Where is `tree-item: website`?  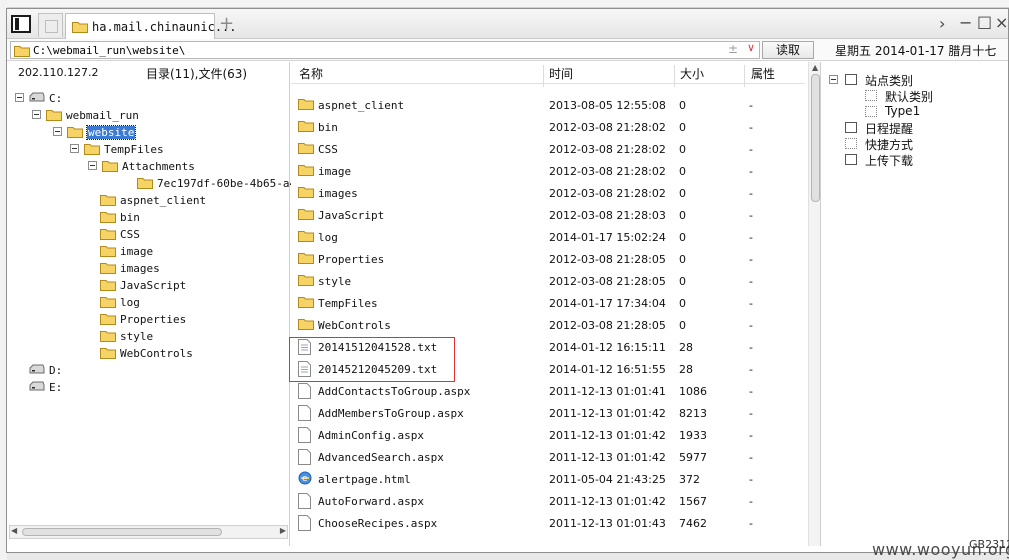 tree-item: website is located at coordinates (148, 132).